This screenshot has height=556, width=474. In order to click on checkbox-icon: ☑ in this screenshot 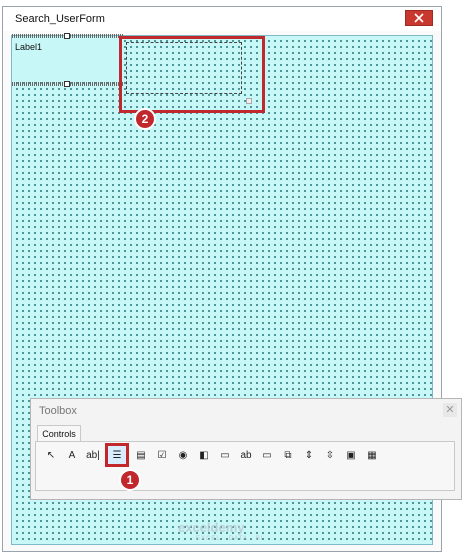, I will do `click(162, 455)`.